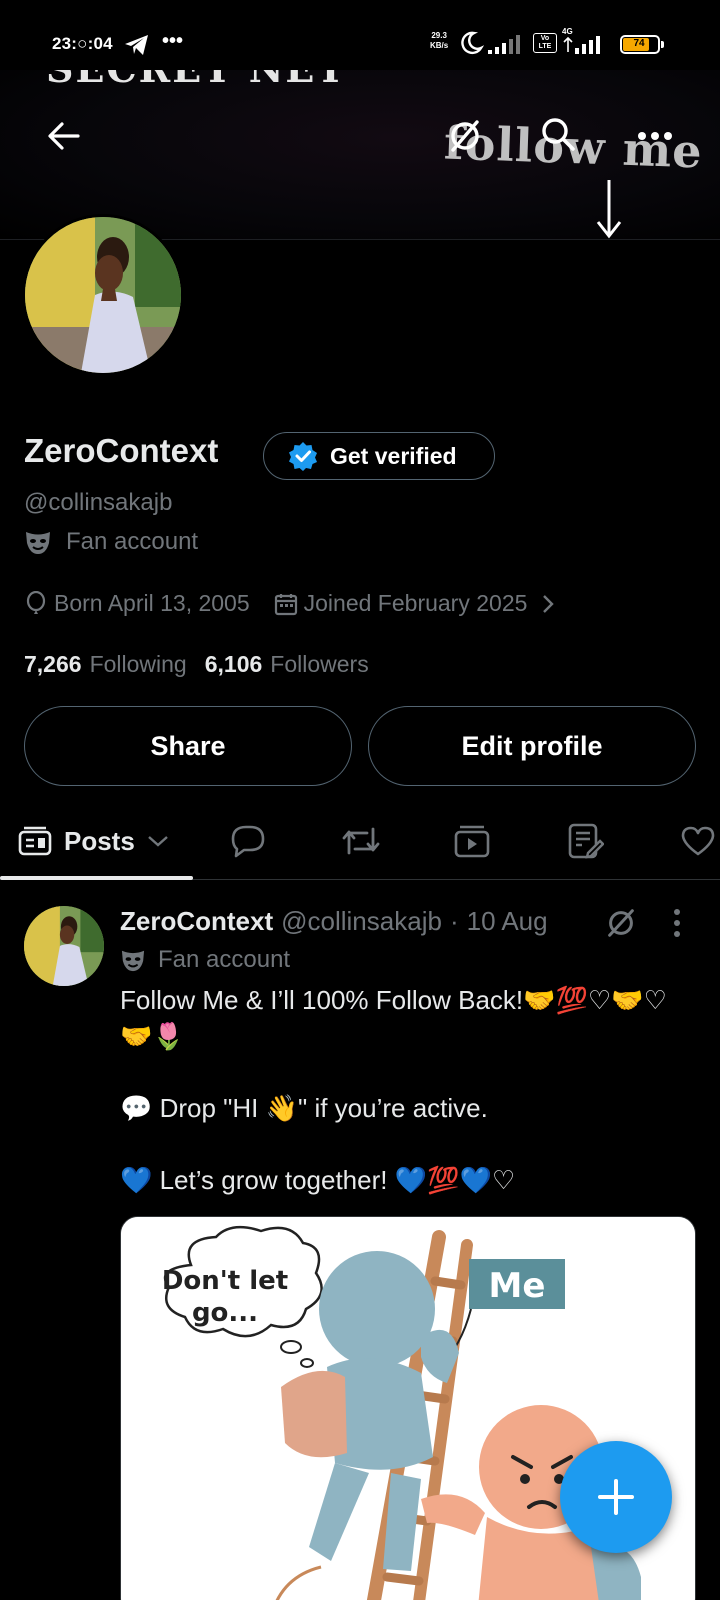 Image resolution: width=720 pixels, height=1600 pixels. I want to click on article-icon, so click(586, 841).